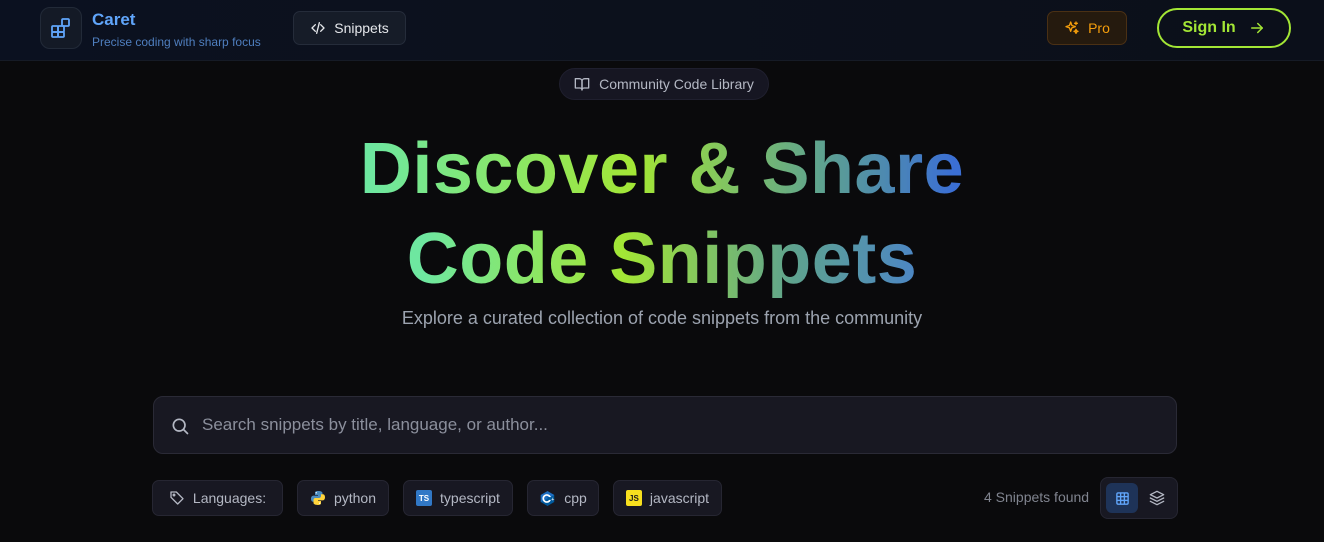 The image size is (1324, 542). What do you see at coordinates (1099, 28) in the screenshot?
I see `pro-label: Pro` at bounding box center [1099, 28].